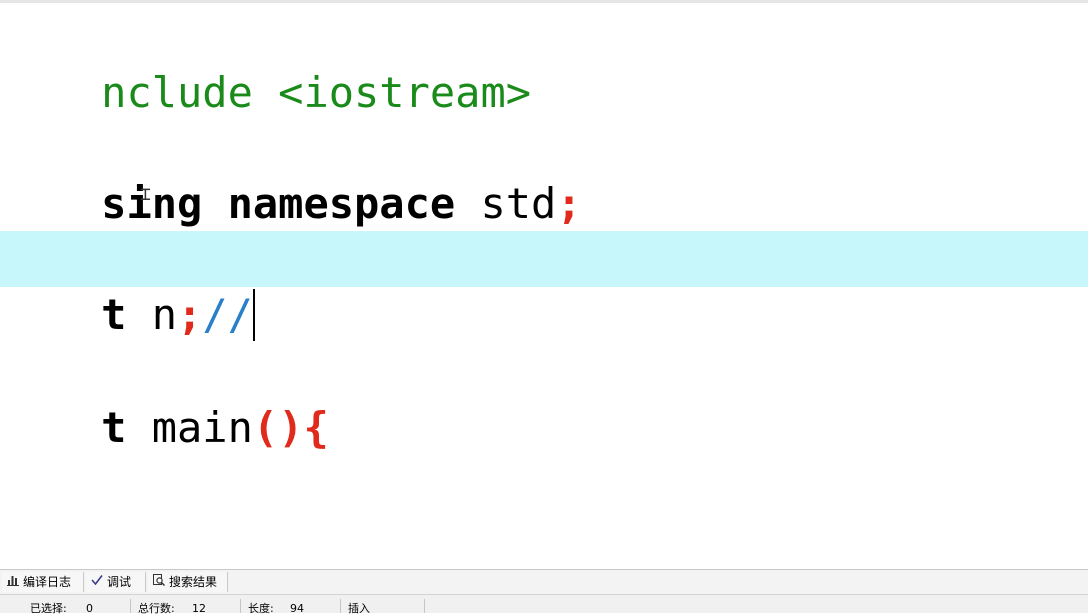 The height and width of the screenshot is (615, 1088). I want to click on tab-compile-log: 编译日志, so click(43, 582).